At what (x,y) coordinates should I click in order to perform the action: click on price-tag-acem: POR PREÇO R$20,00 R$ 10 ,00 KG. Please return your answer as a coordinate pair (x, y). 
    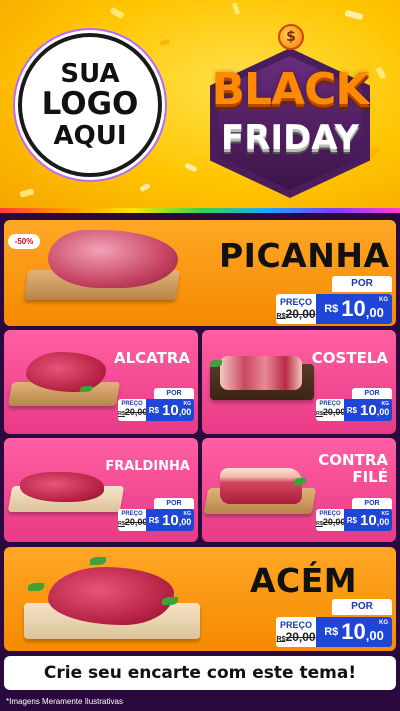
    Looking at the image, I should click on (334, 623).